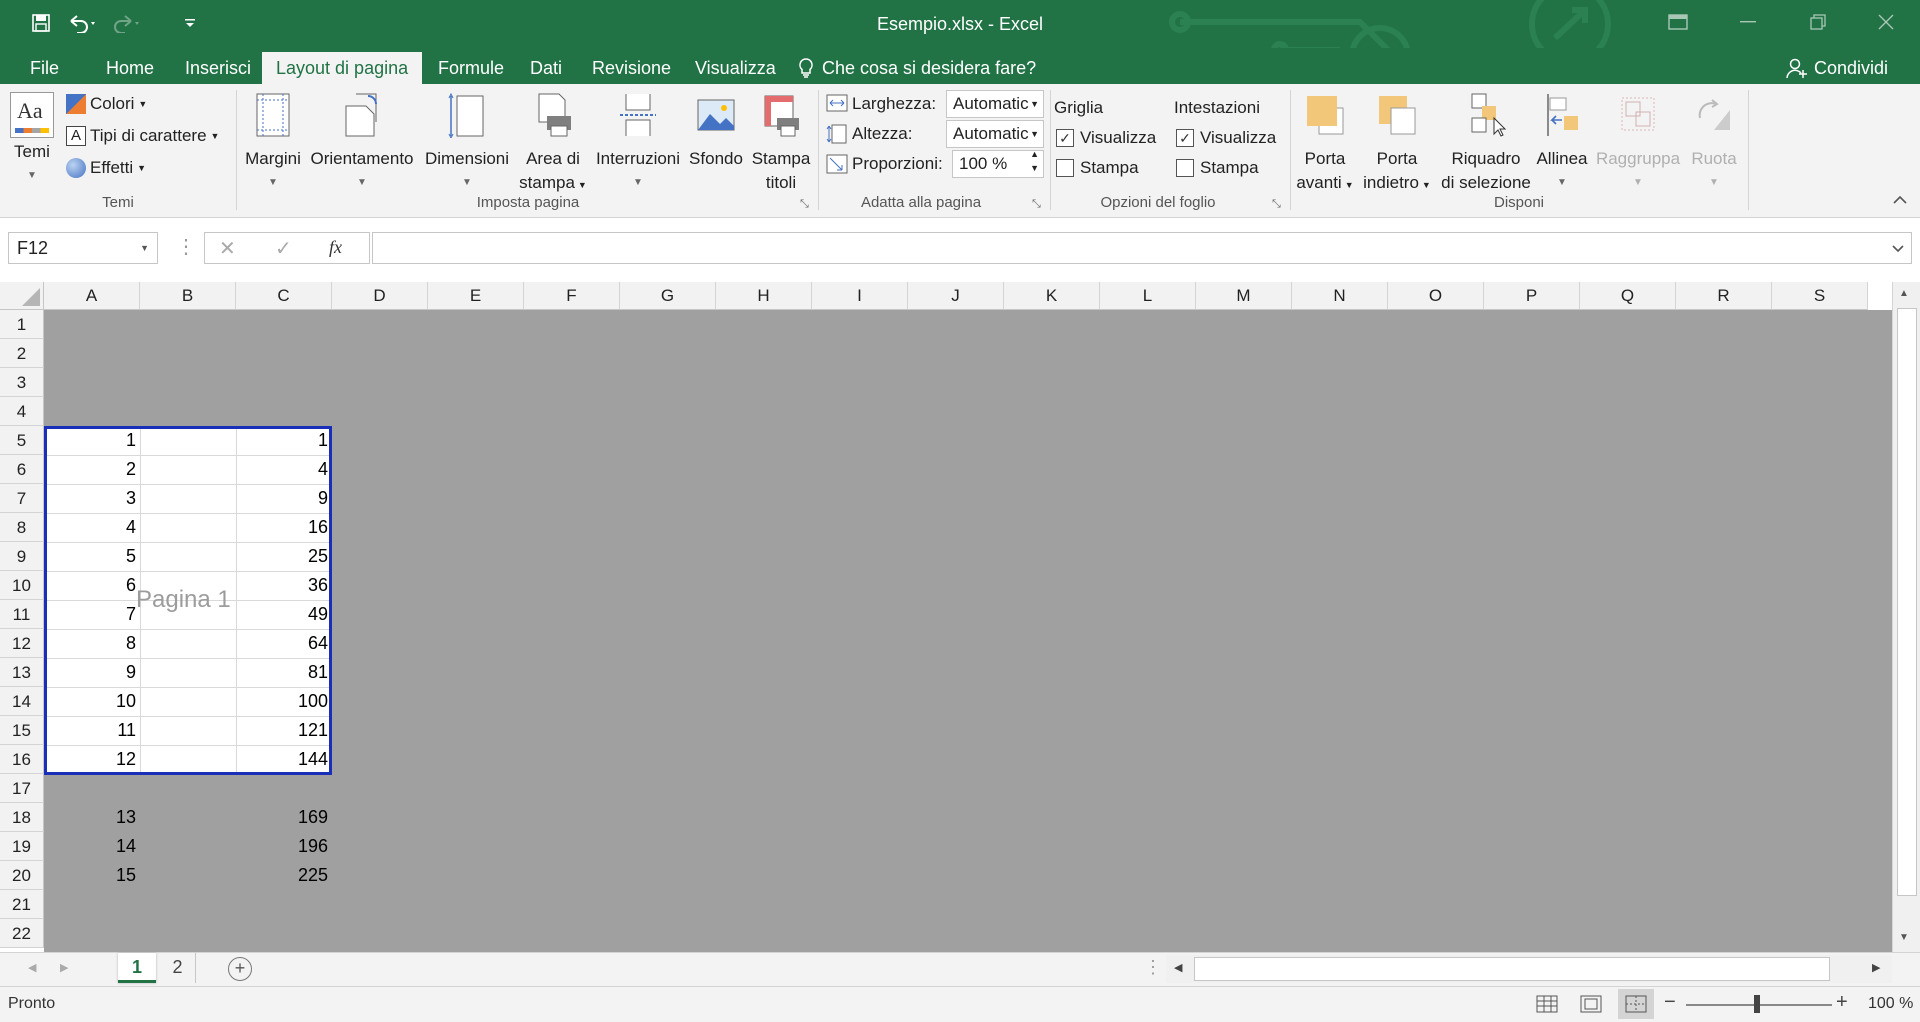 This screenshot has height=1022, width=1920. What do you see at coordinates (22, 788) in the screenshot?
I see `row-header-17: 17` at bounding box center [22, 788].